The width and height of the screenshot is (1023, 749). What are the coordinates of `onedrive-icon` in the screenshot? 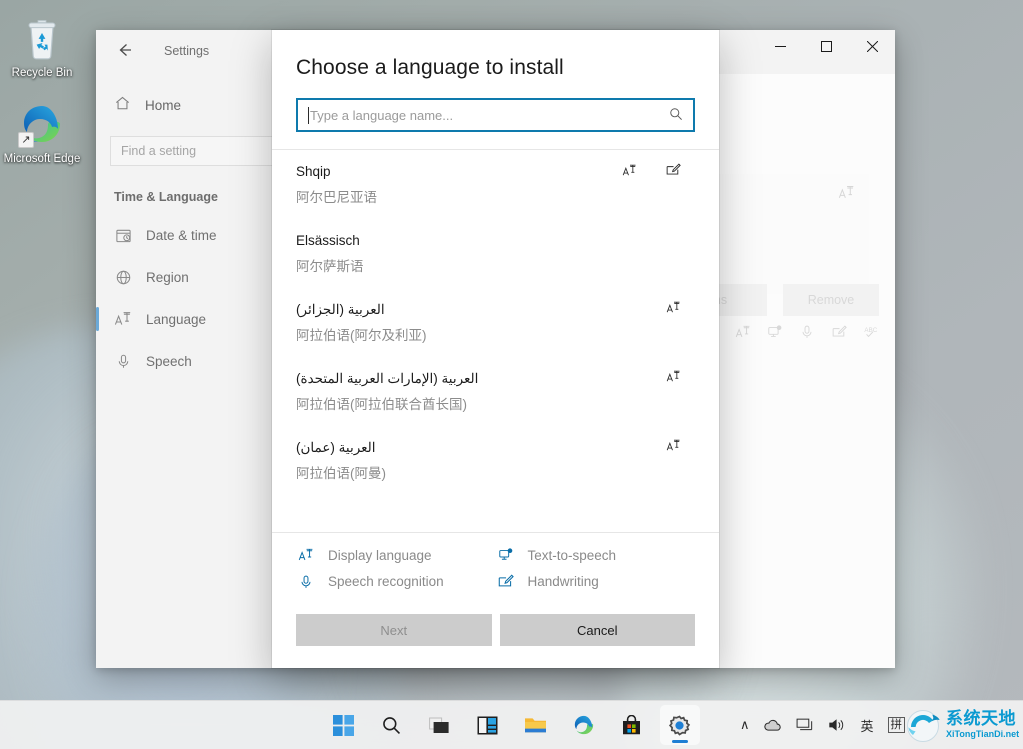 It's located at (772, 725).